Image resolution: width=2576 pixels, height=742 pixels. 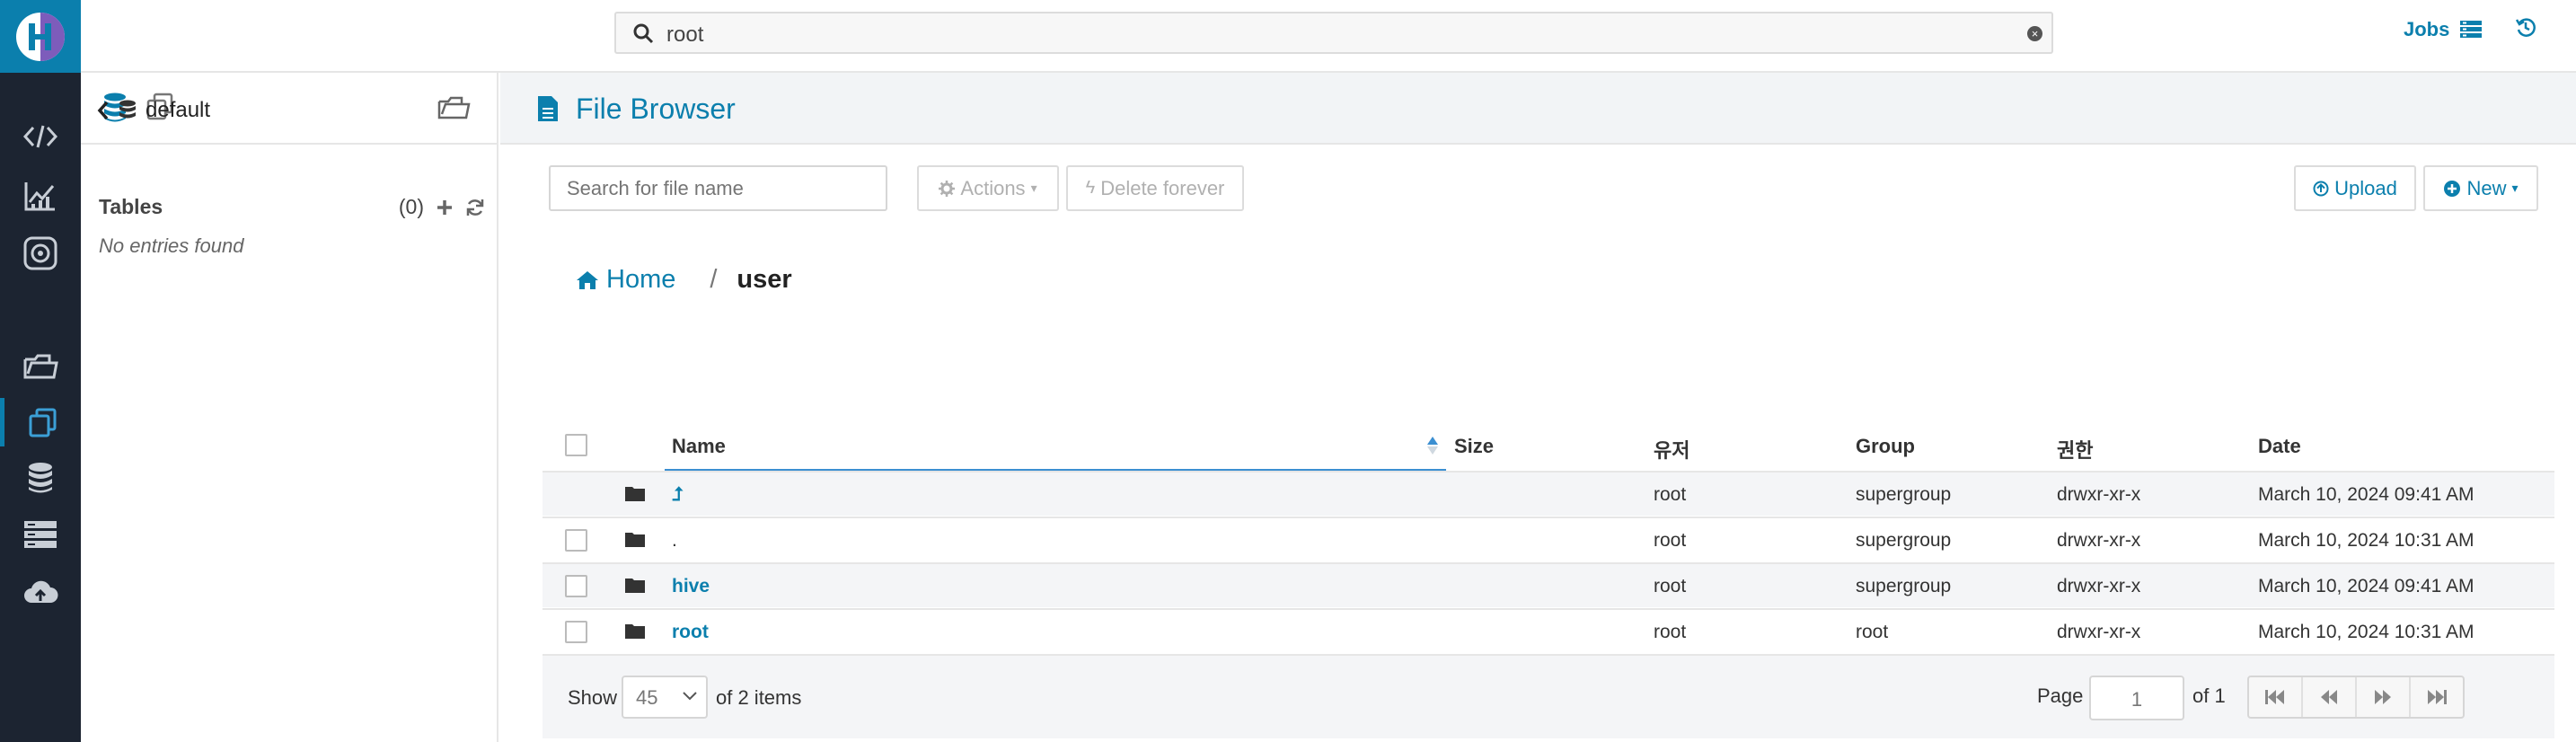 What do you see at coordinates (1333, 33) in the screenshot?
I see `global-search: root ×` at bounding box center [1333, 33].